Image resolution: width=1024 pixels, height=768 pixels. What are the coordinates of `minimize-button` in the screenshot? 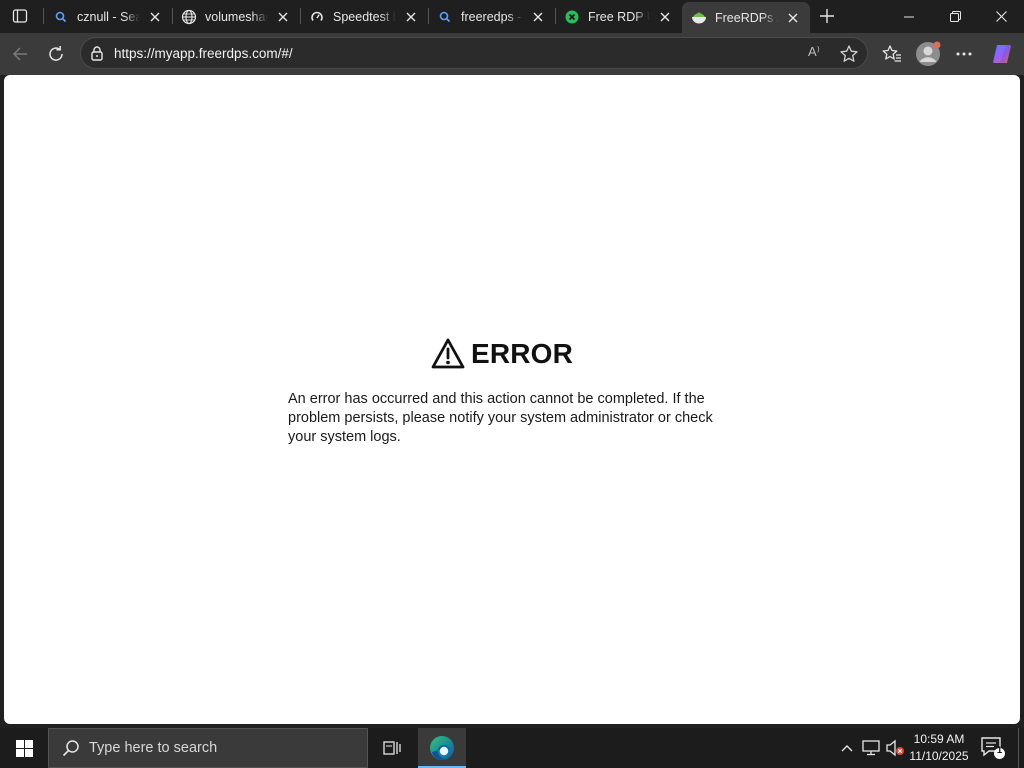 It's located at (909, 16).